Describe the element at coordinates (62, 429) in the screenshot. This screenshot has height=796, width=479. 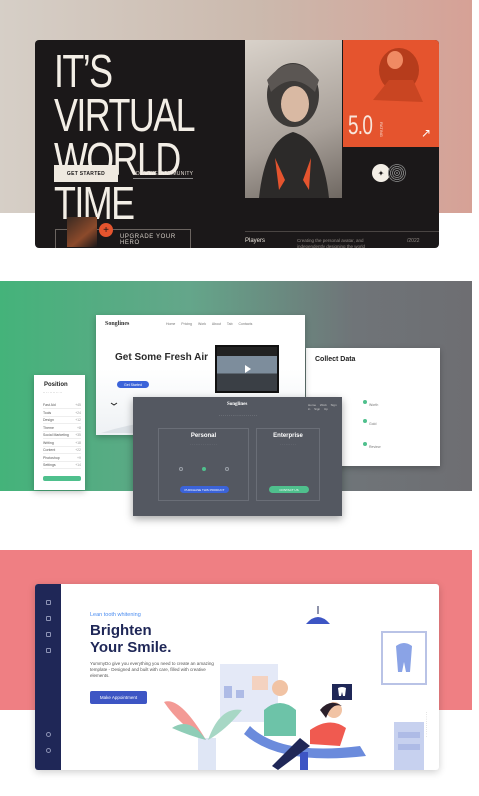
I see `position-row: Theme +8` at that location.